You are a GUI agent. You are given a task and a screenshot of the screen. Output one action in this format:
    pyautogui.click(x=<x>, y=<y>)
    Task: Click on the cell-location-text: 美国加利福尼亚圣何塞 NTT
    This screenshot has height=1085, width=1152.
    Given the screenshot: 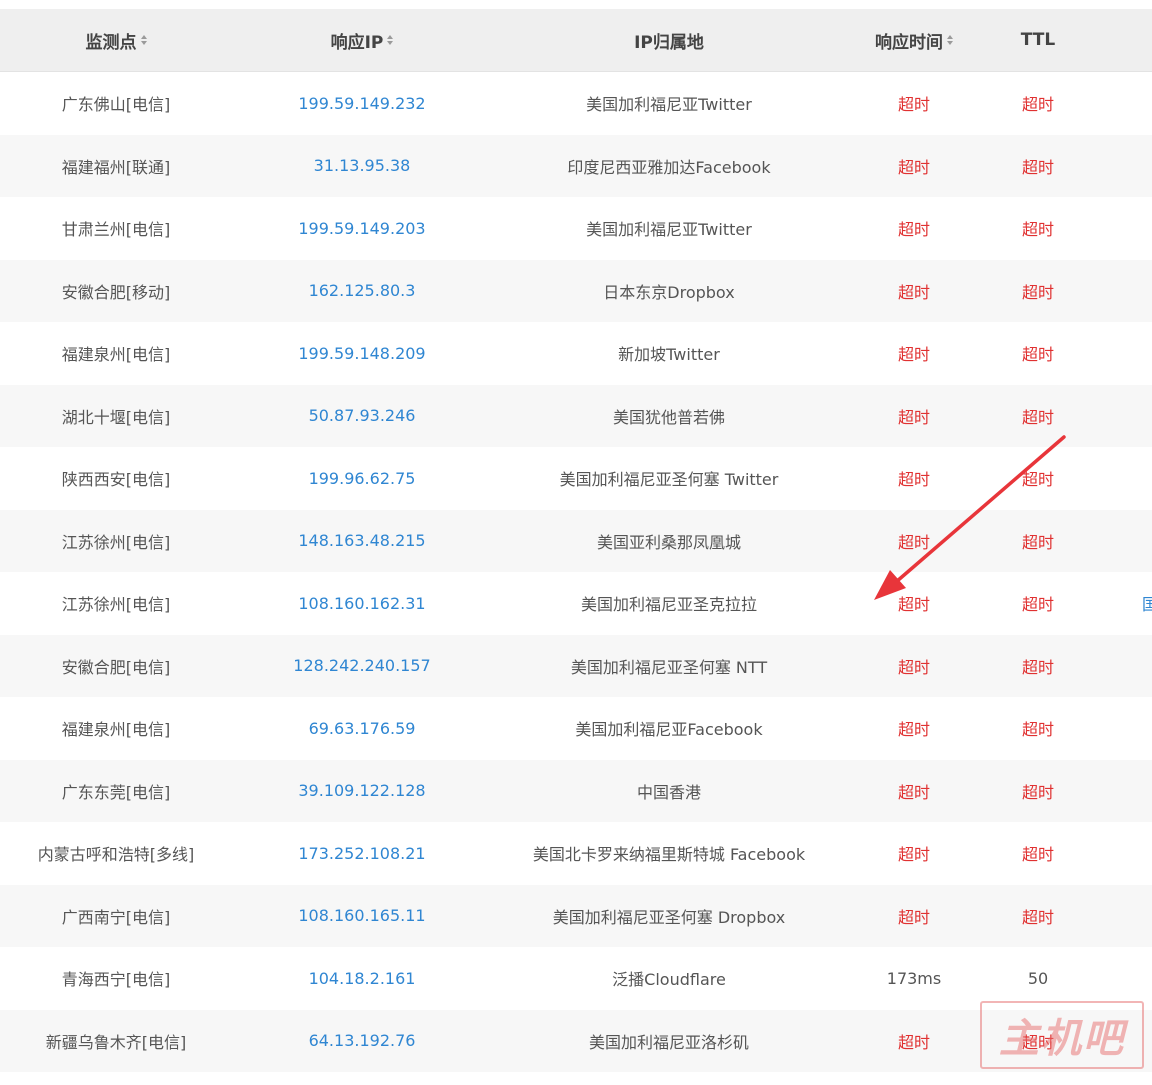 What is the action you would take?
    pyautogui.click(x=669, y=667)
    